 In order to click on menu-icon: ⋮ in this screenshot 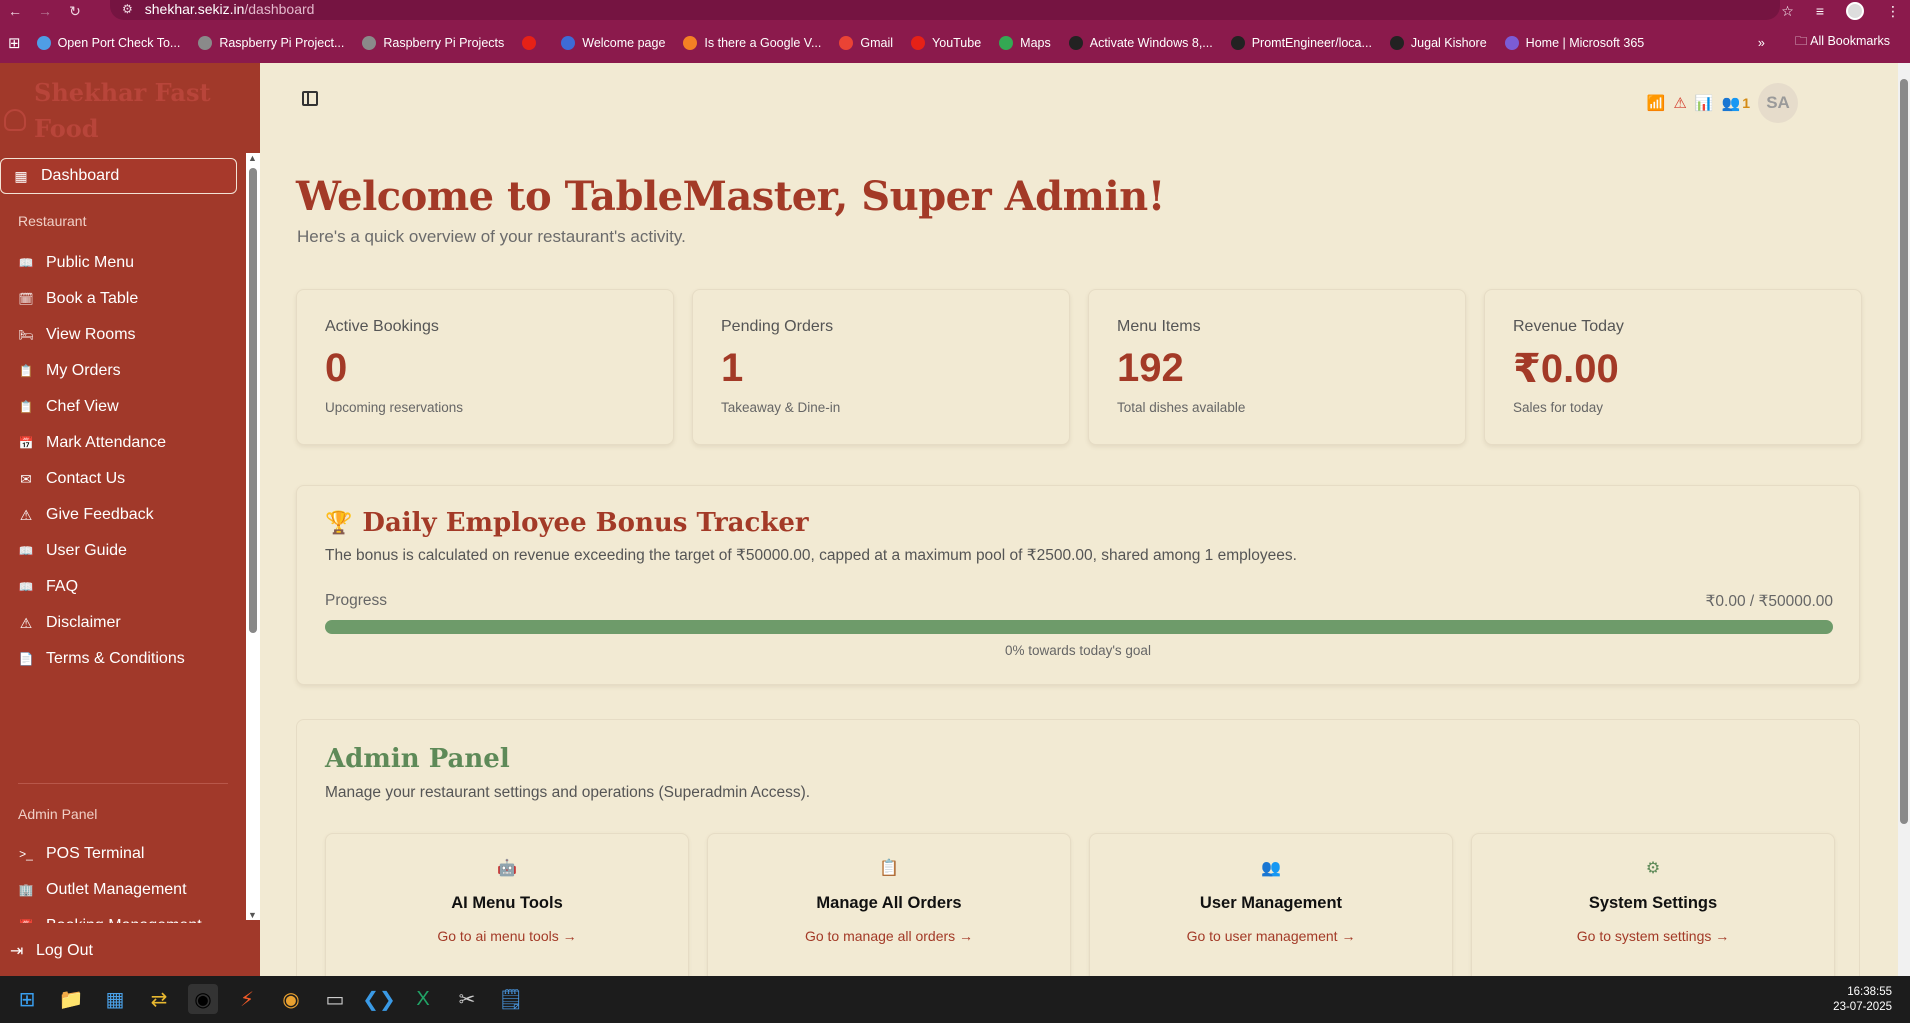, I will do `click(1893, 11)`.